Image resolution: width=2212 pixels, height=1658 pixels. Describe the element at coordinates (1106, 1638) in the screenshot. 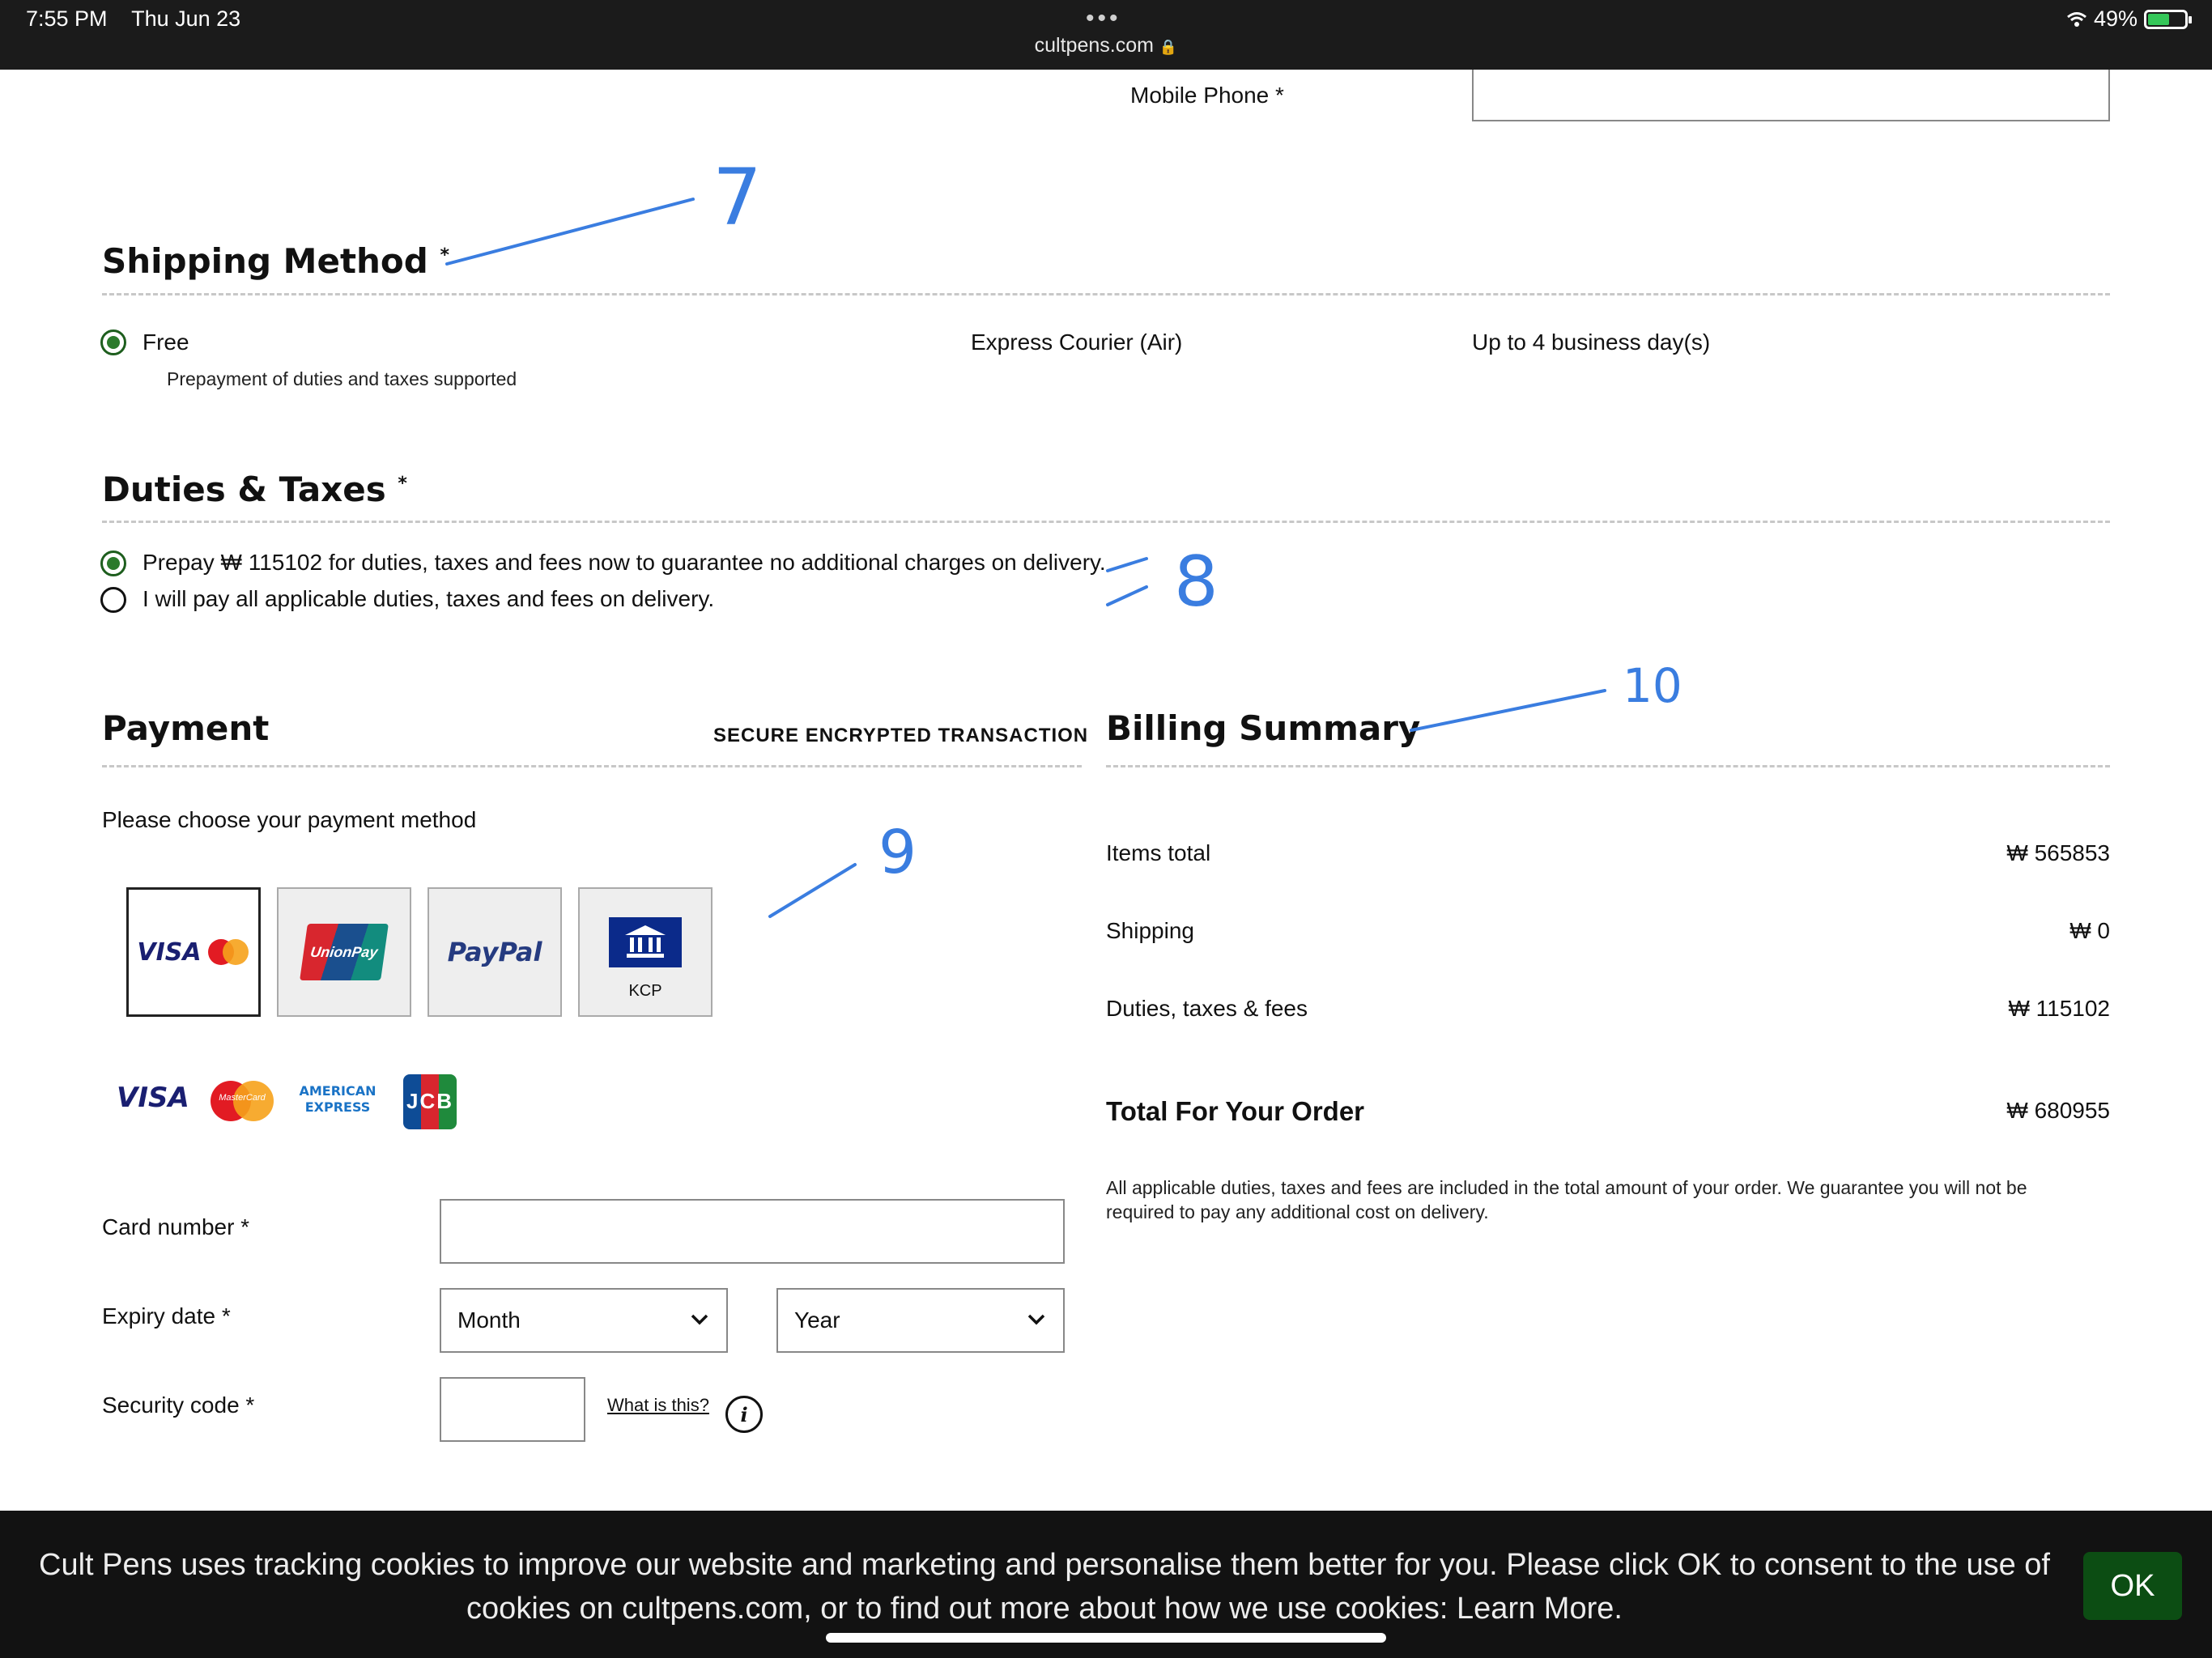

I see `home-indicator` at that location.